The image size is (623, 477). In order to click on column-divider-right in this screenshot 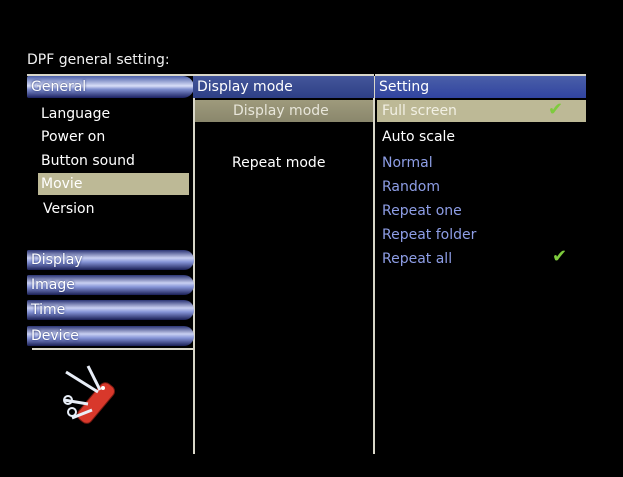, I will do `click(374, 265)`.